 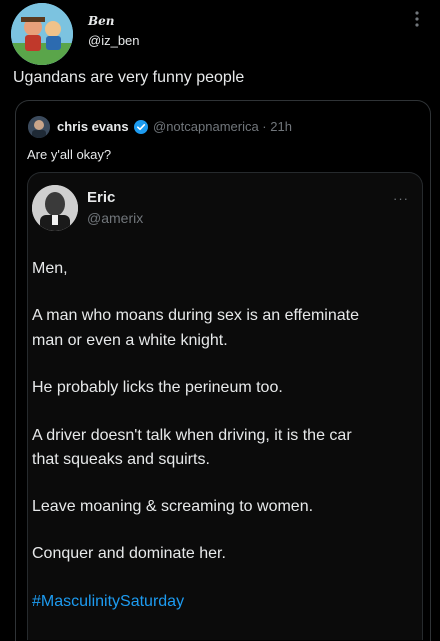 What do you see at coordinates (141, 127) in the screenshot?
I see `verified-badge-icon` at bounding box center [141, 127].